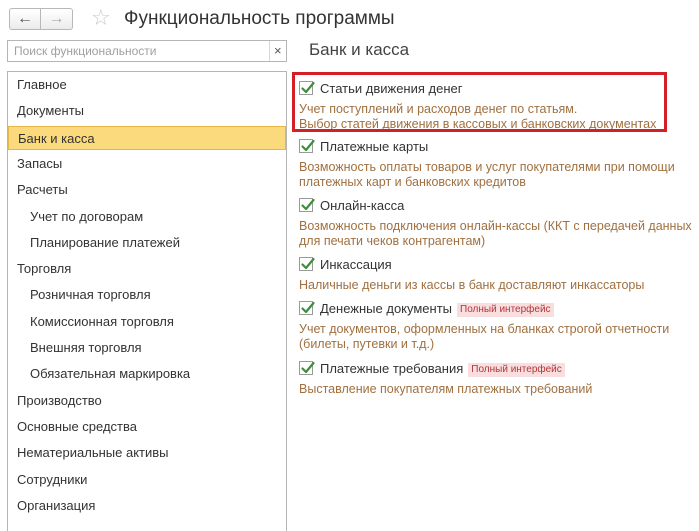 This screenshot has width=699, height=531. Describe the element at coordinates (147, 506) in the screenshot. I see `sidebar-item: Организация` at that location.